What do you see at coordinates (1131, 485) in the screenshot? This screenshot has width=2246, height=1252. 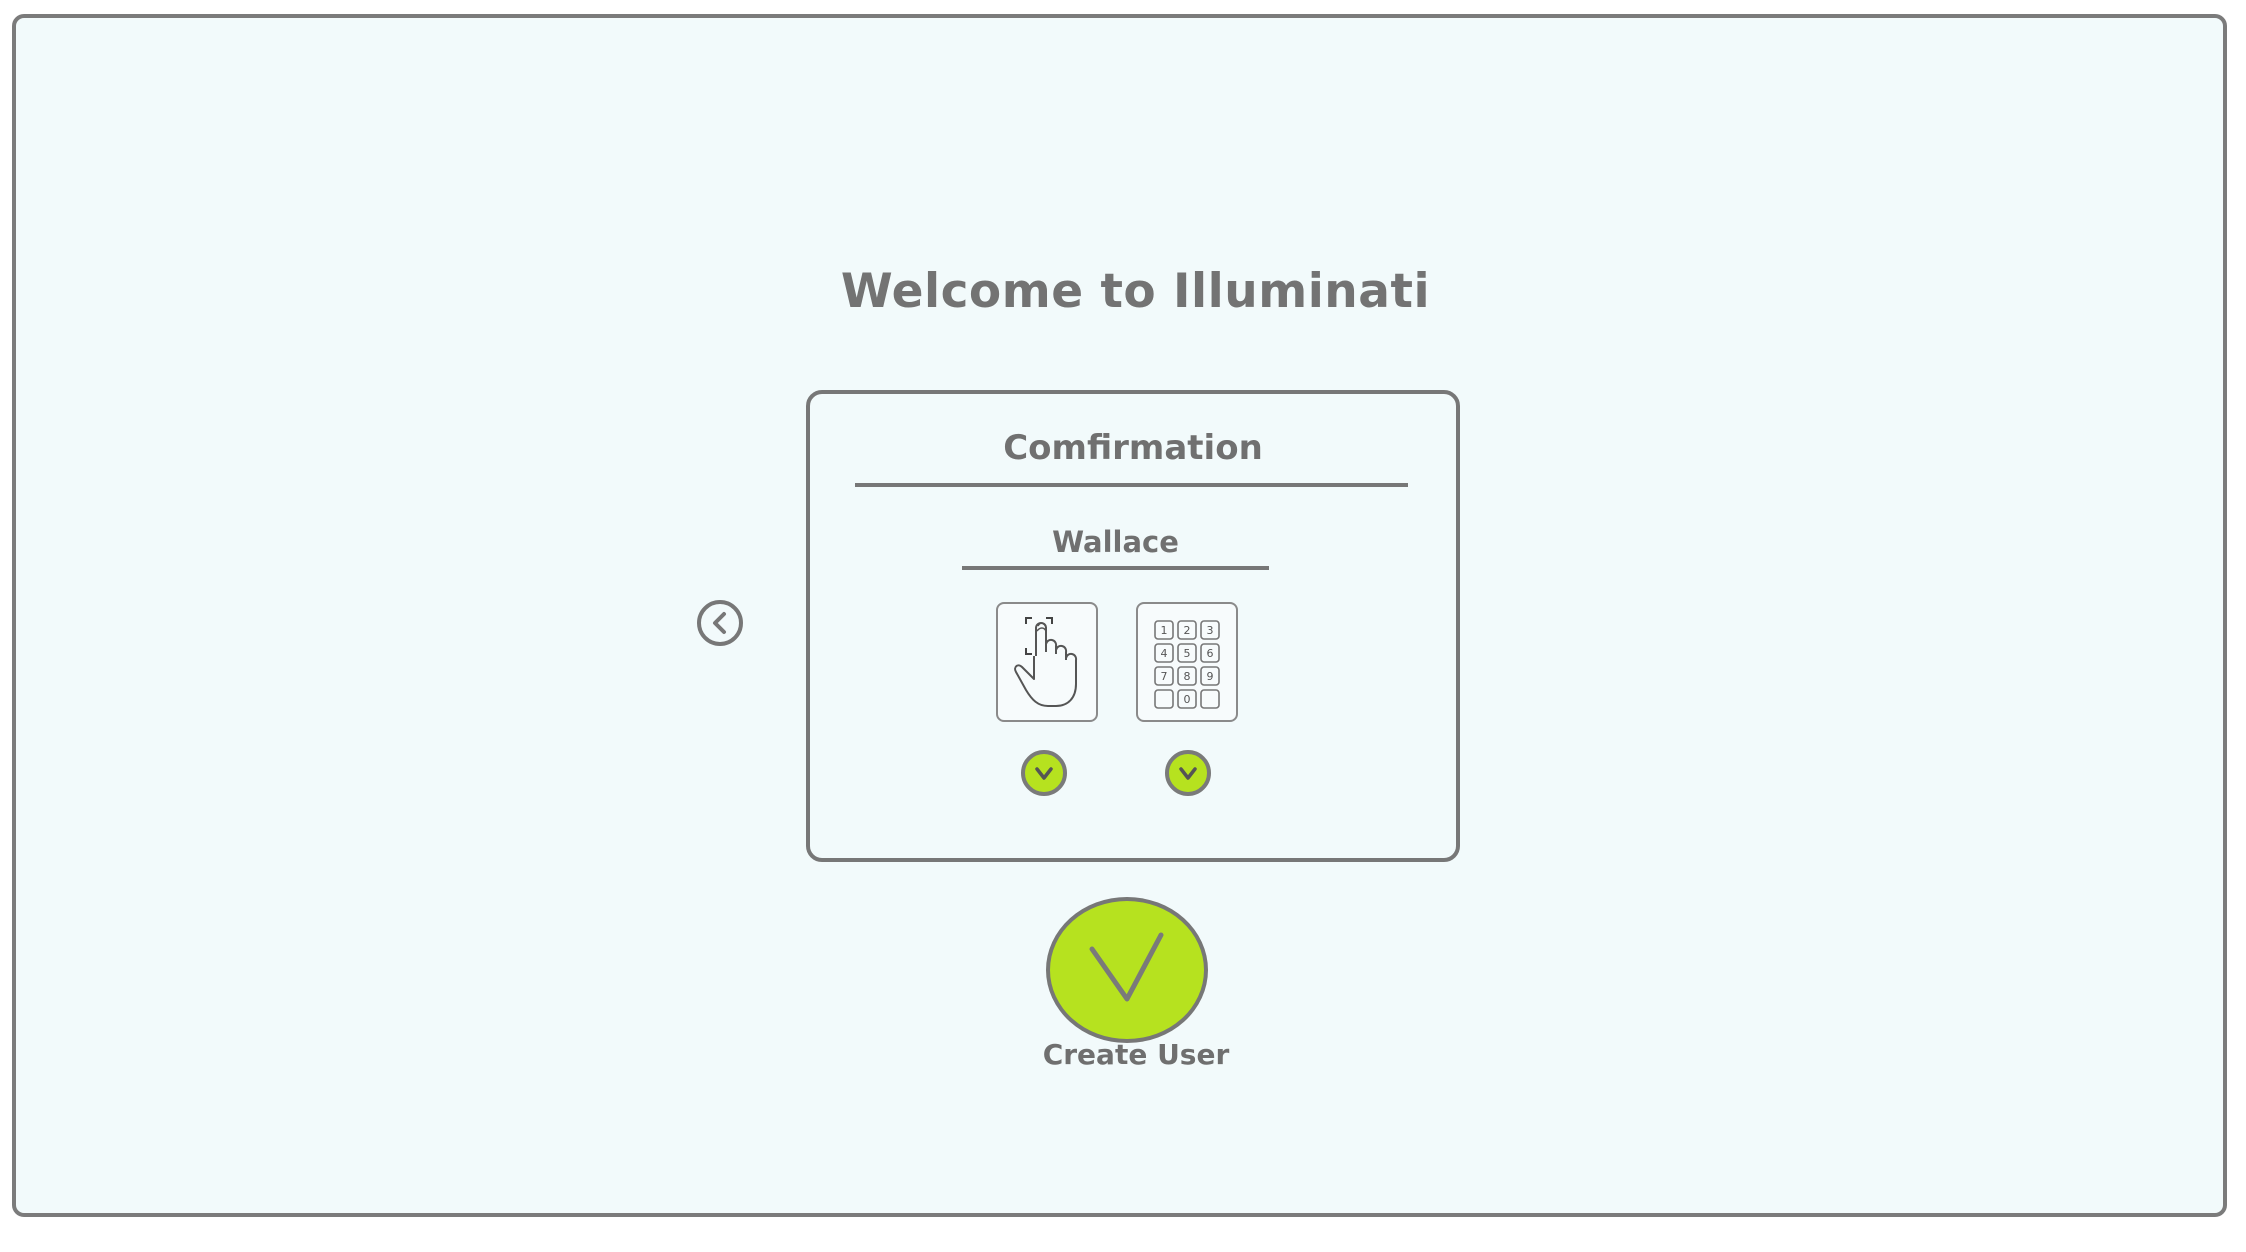 I see `title-divider` at bounding box center [1131, 485].